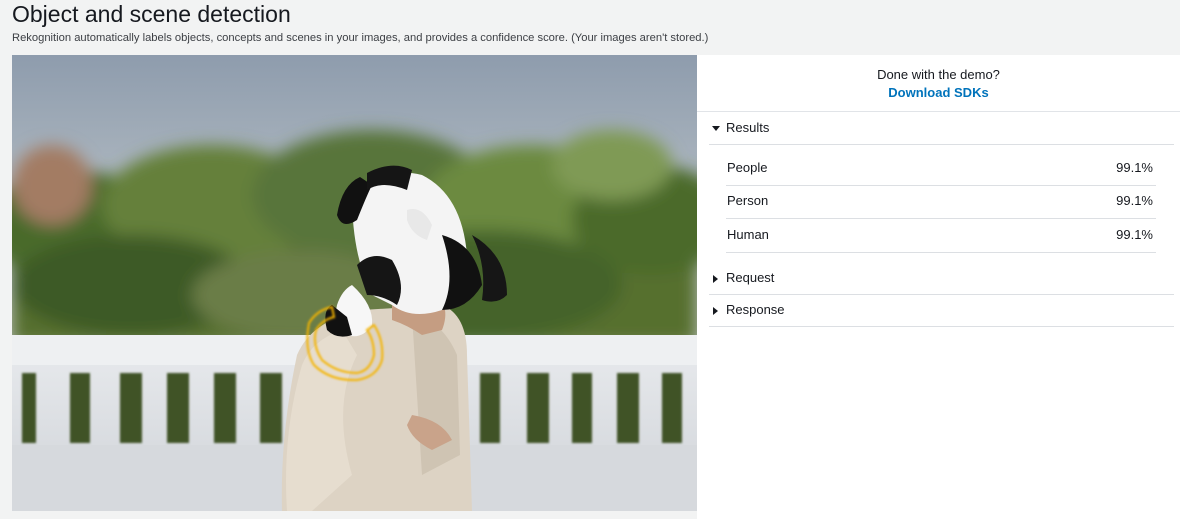  What do you see at coordinates (941, 202) in the screenshot?
I see `result-row: Person 99.1%` at bounding box center [941, 202].